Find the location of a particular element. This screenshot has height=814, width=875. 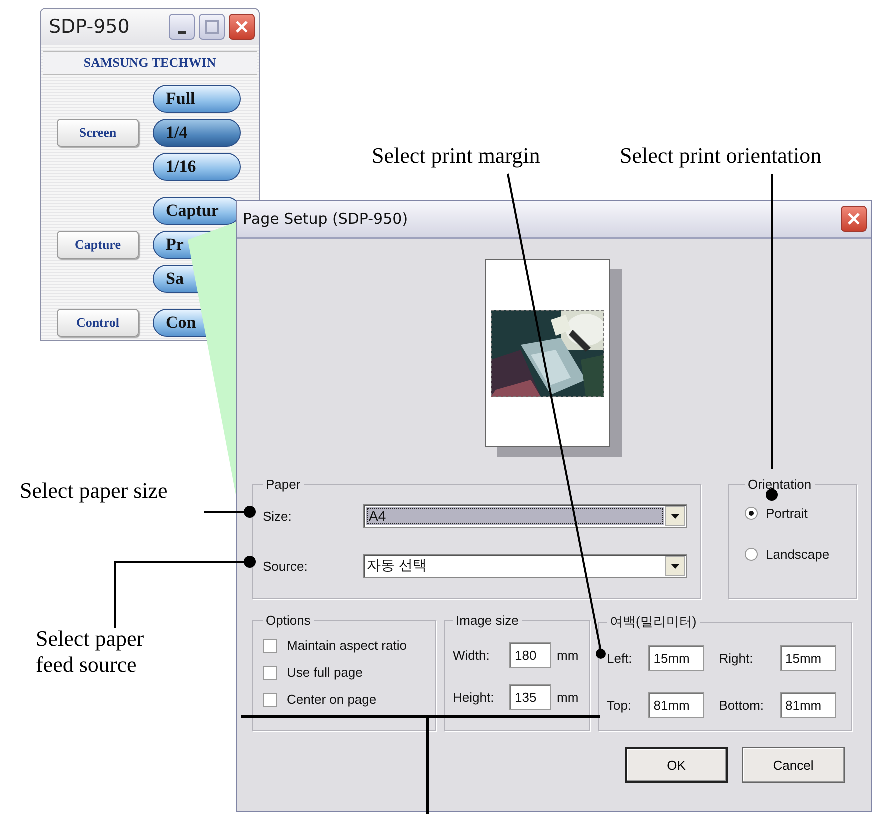

group-button: Screen is located at coordinates (98, 133).